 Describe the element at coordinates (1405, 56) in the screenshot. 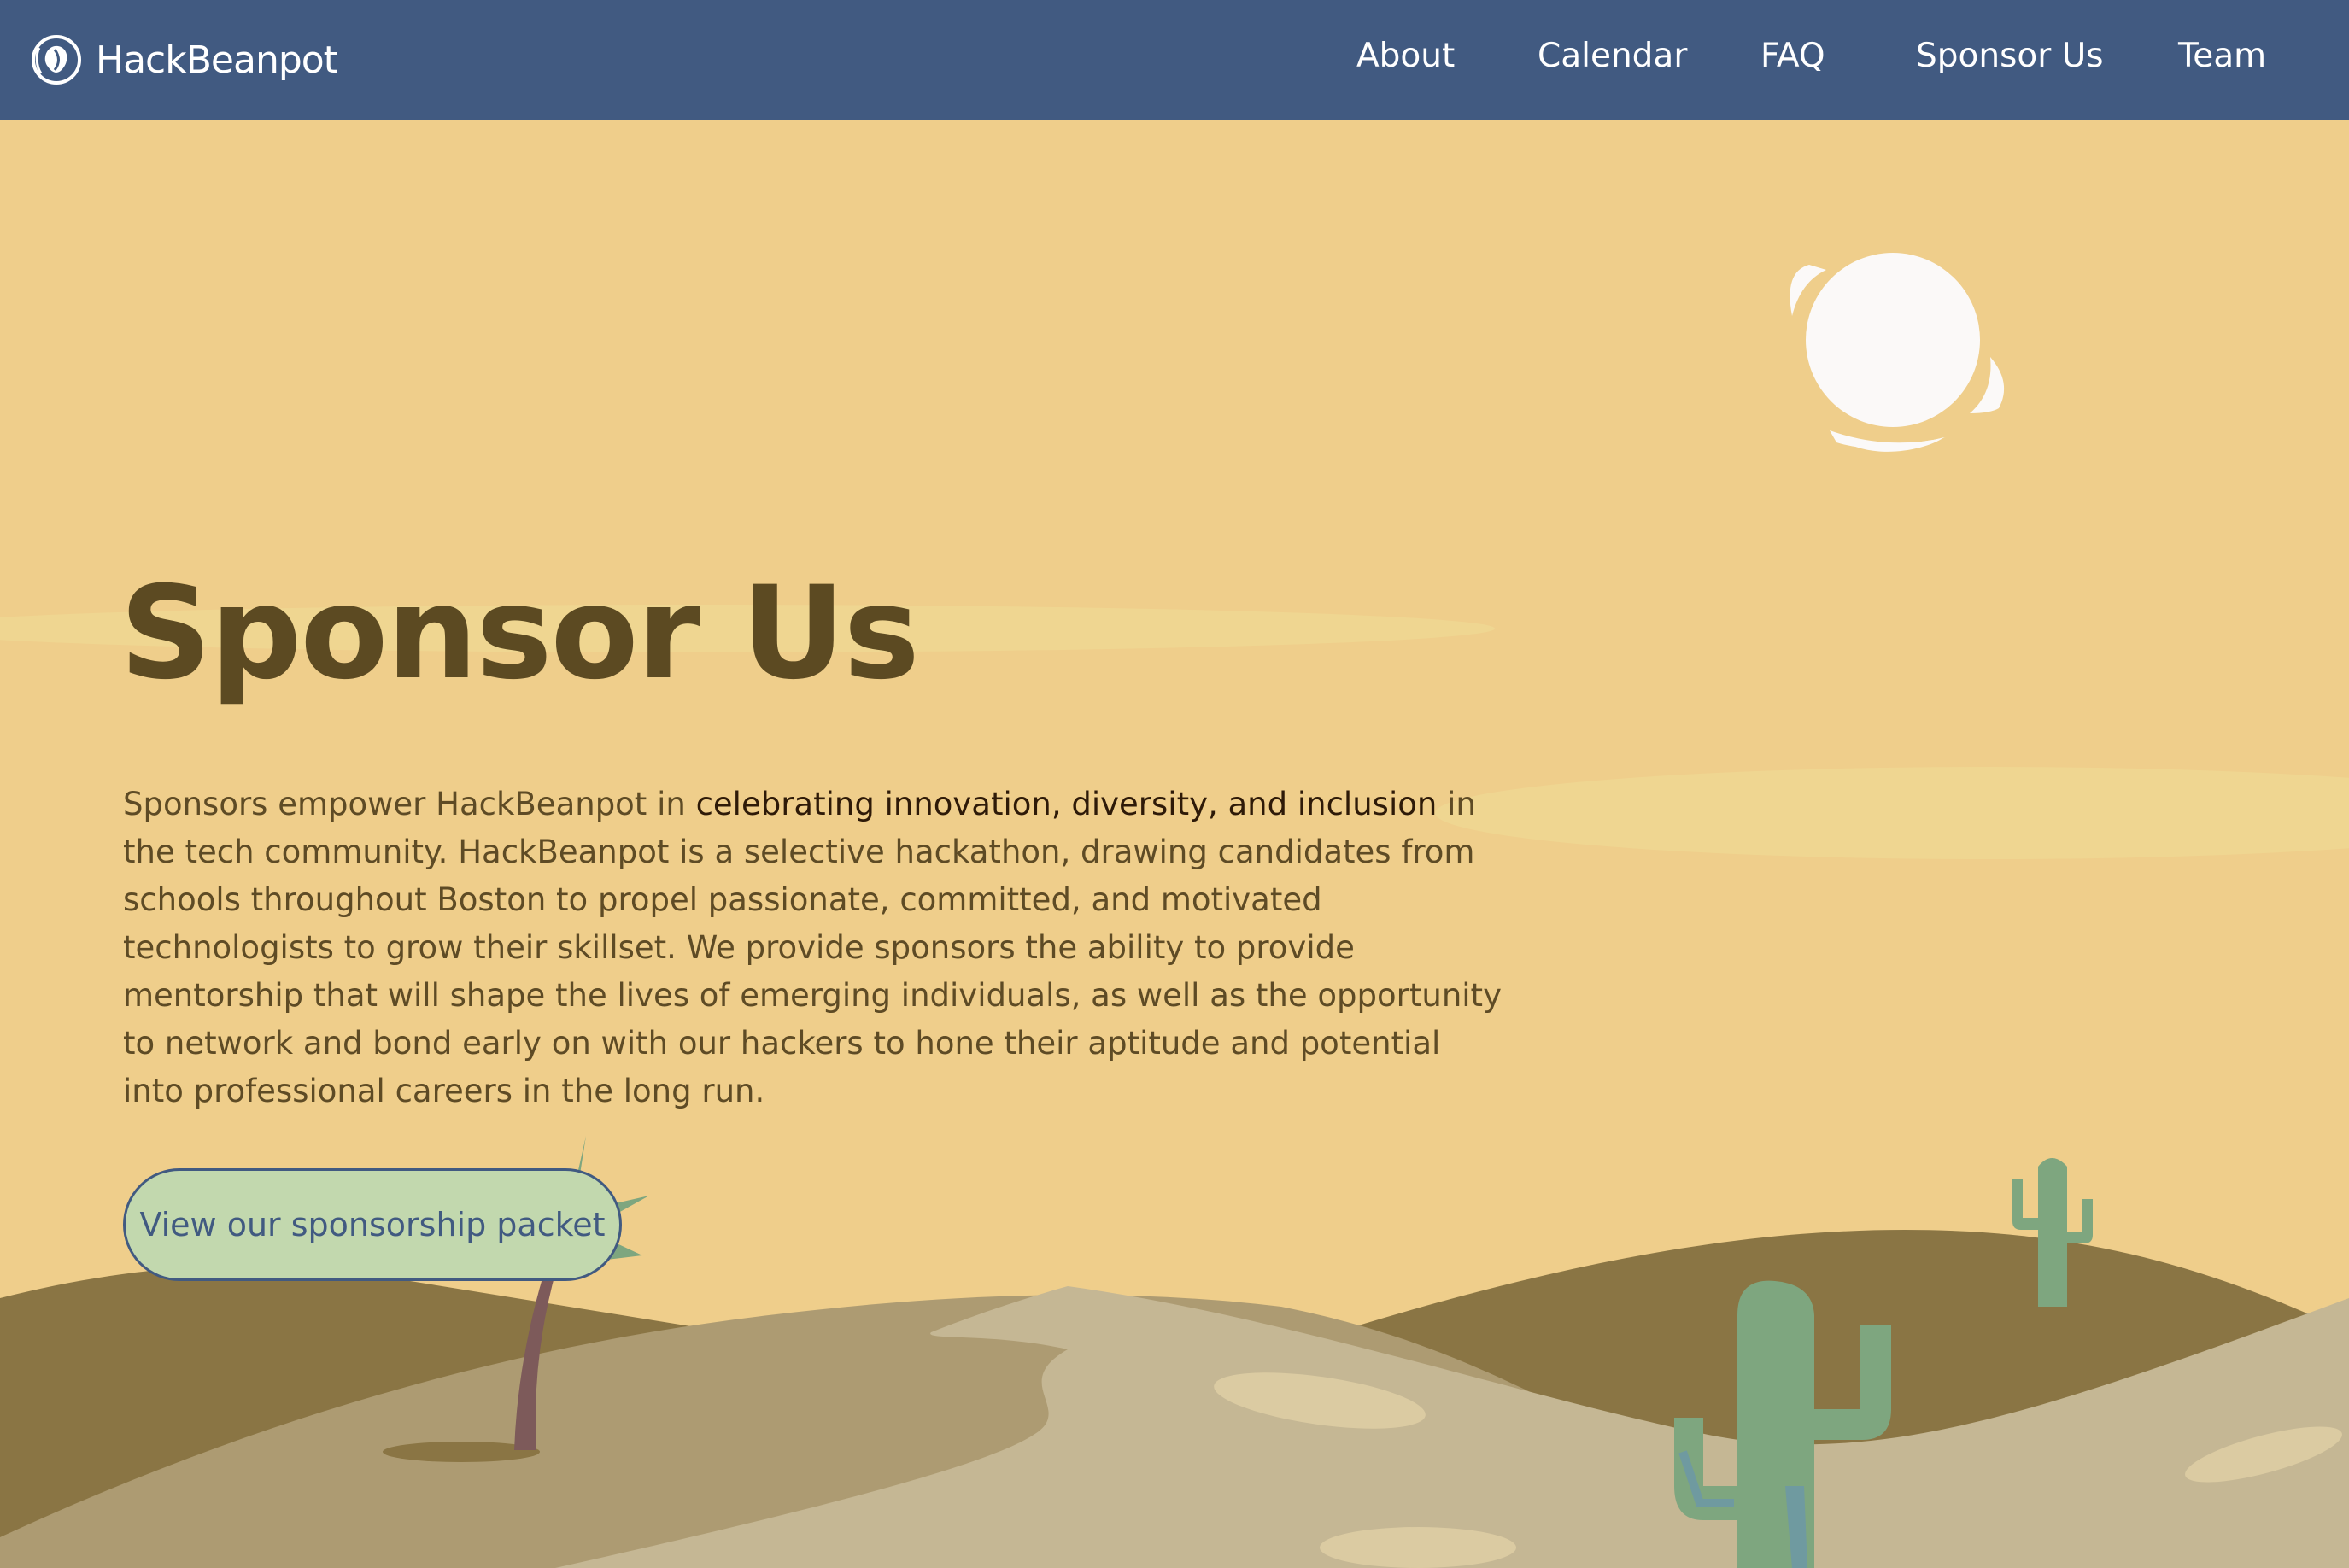

I see `nav-link-about: About` at that location.